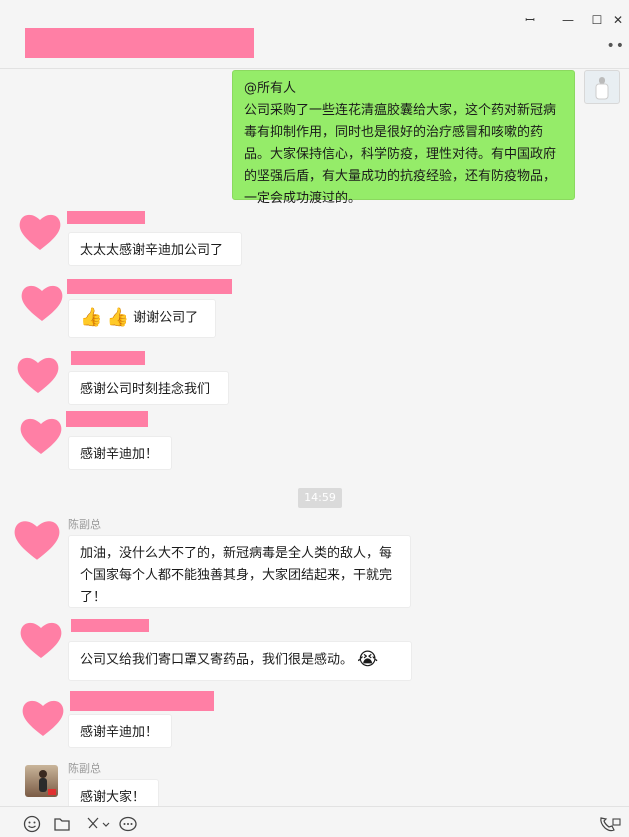  Describe the element at coordinates (314, 34) in the screenshot. I see `chat-title-bar: ꟷ — ☐ ✕ ••` at that location.